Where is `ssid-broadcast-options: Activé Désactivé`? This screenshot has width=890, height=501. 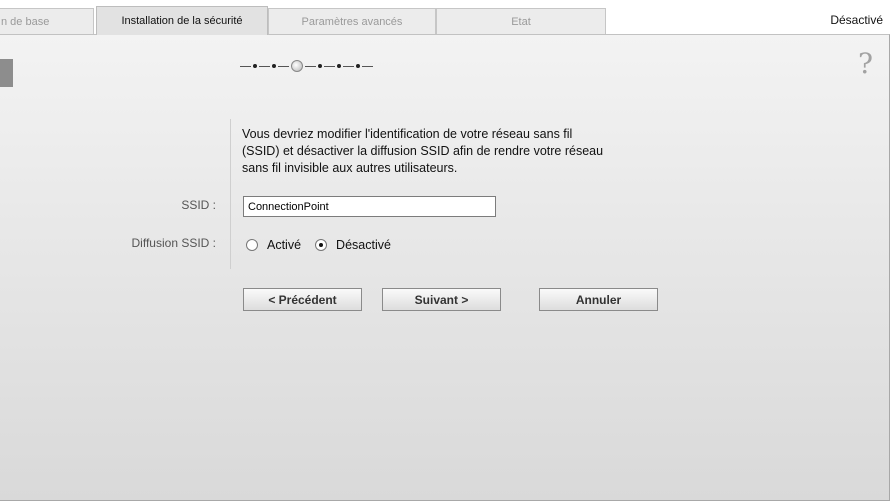 ssid-broadcast-options: Activé Désactivé is located at coordinates (325, 245).